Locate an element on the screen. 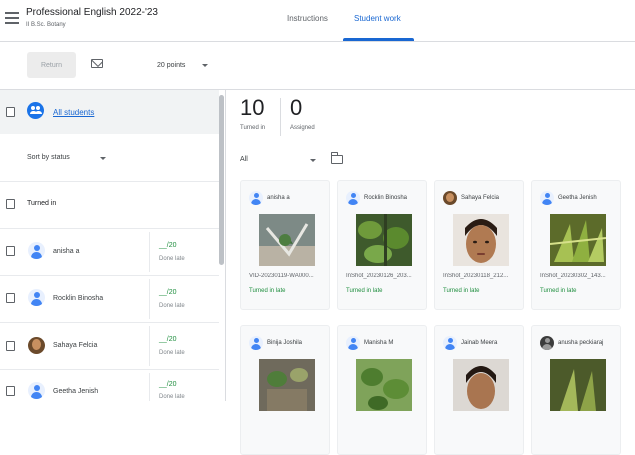 This screenshot has height=455, width=635. all-students-link: All students is located at coordinates (73, 112).